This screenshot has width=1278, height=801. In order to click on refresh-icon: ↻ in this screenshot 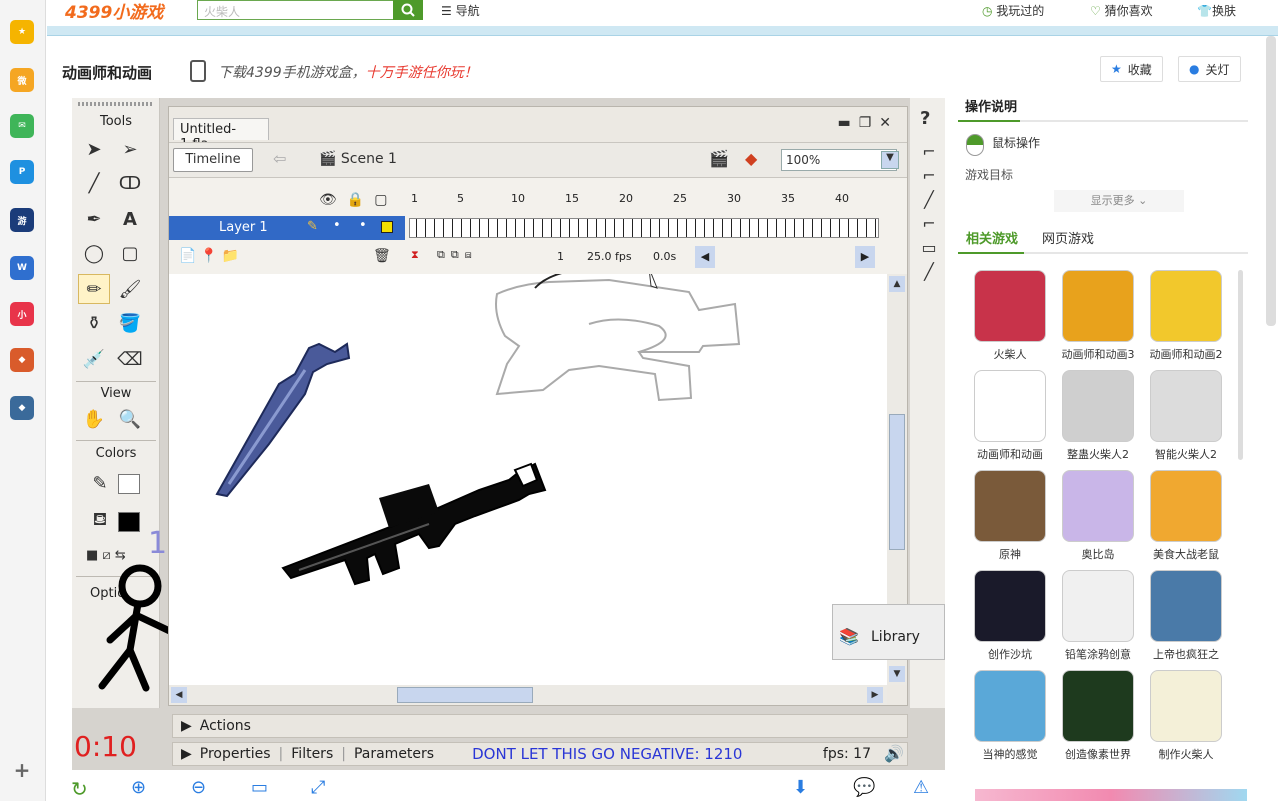, I will do `click(82, 789)`.